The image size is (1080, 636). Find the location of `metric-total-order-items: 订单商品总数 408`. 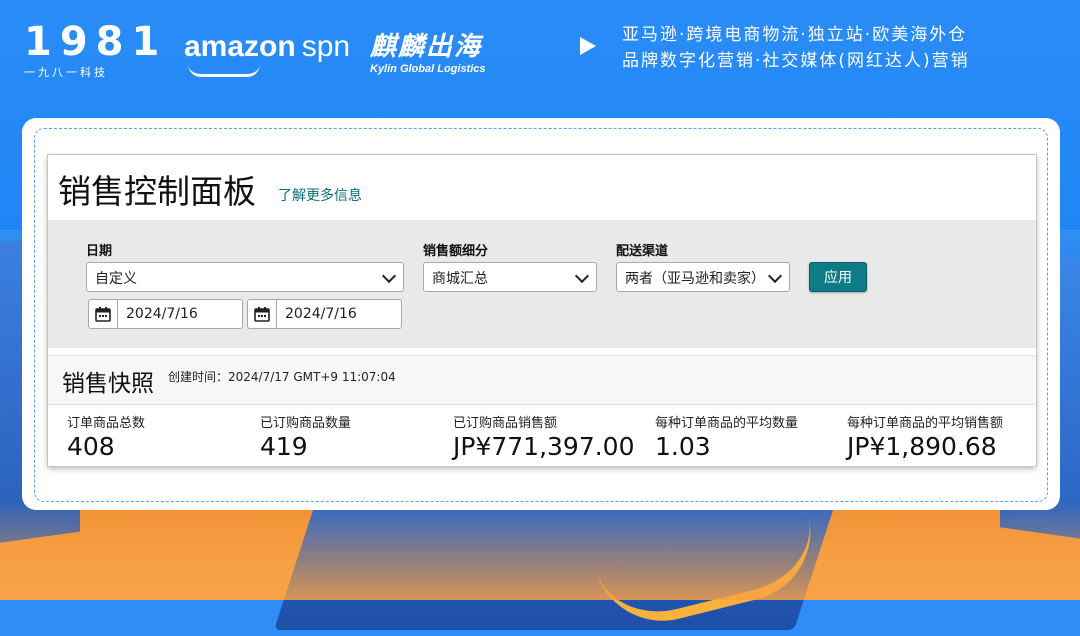

metric-total-order-items: 订单商品总数 408 is located at coordinates (106, 436).